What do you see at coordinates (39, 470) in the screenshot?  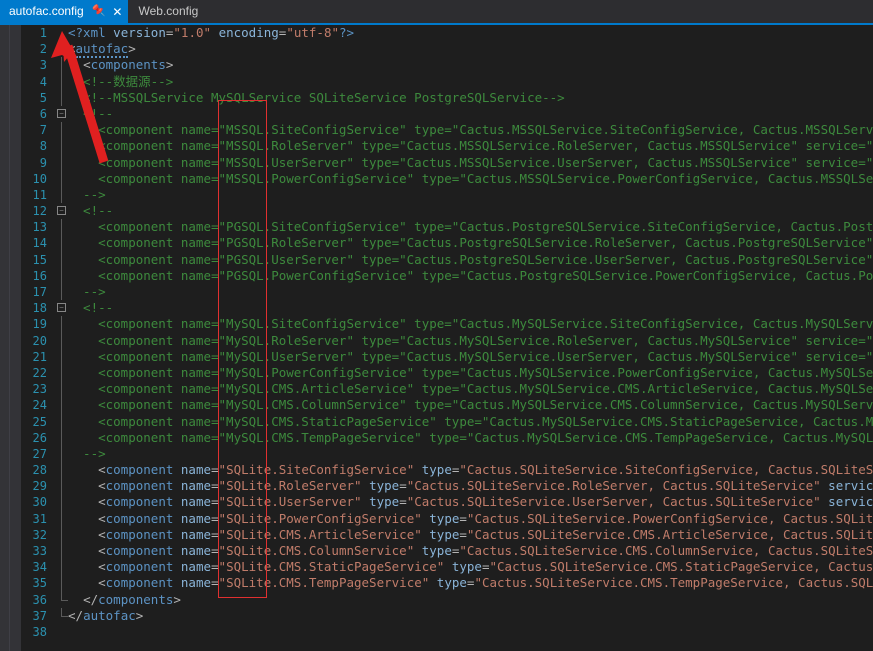 I see `line-number: 28` at bounding box center [39, 470].